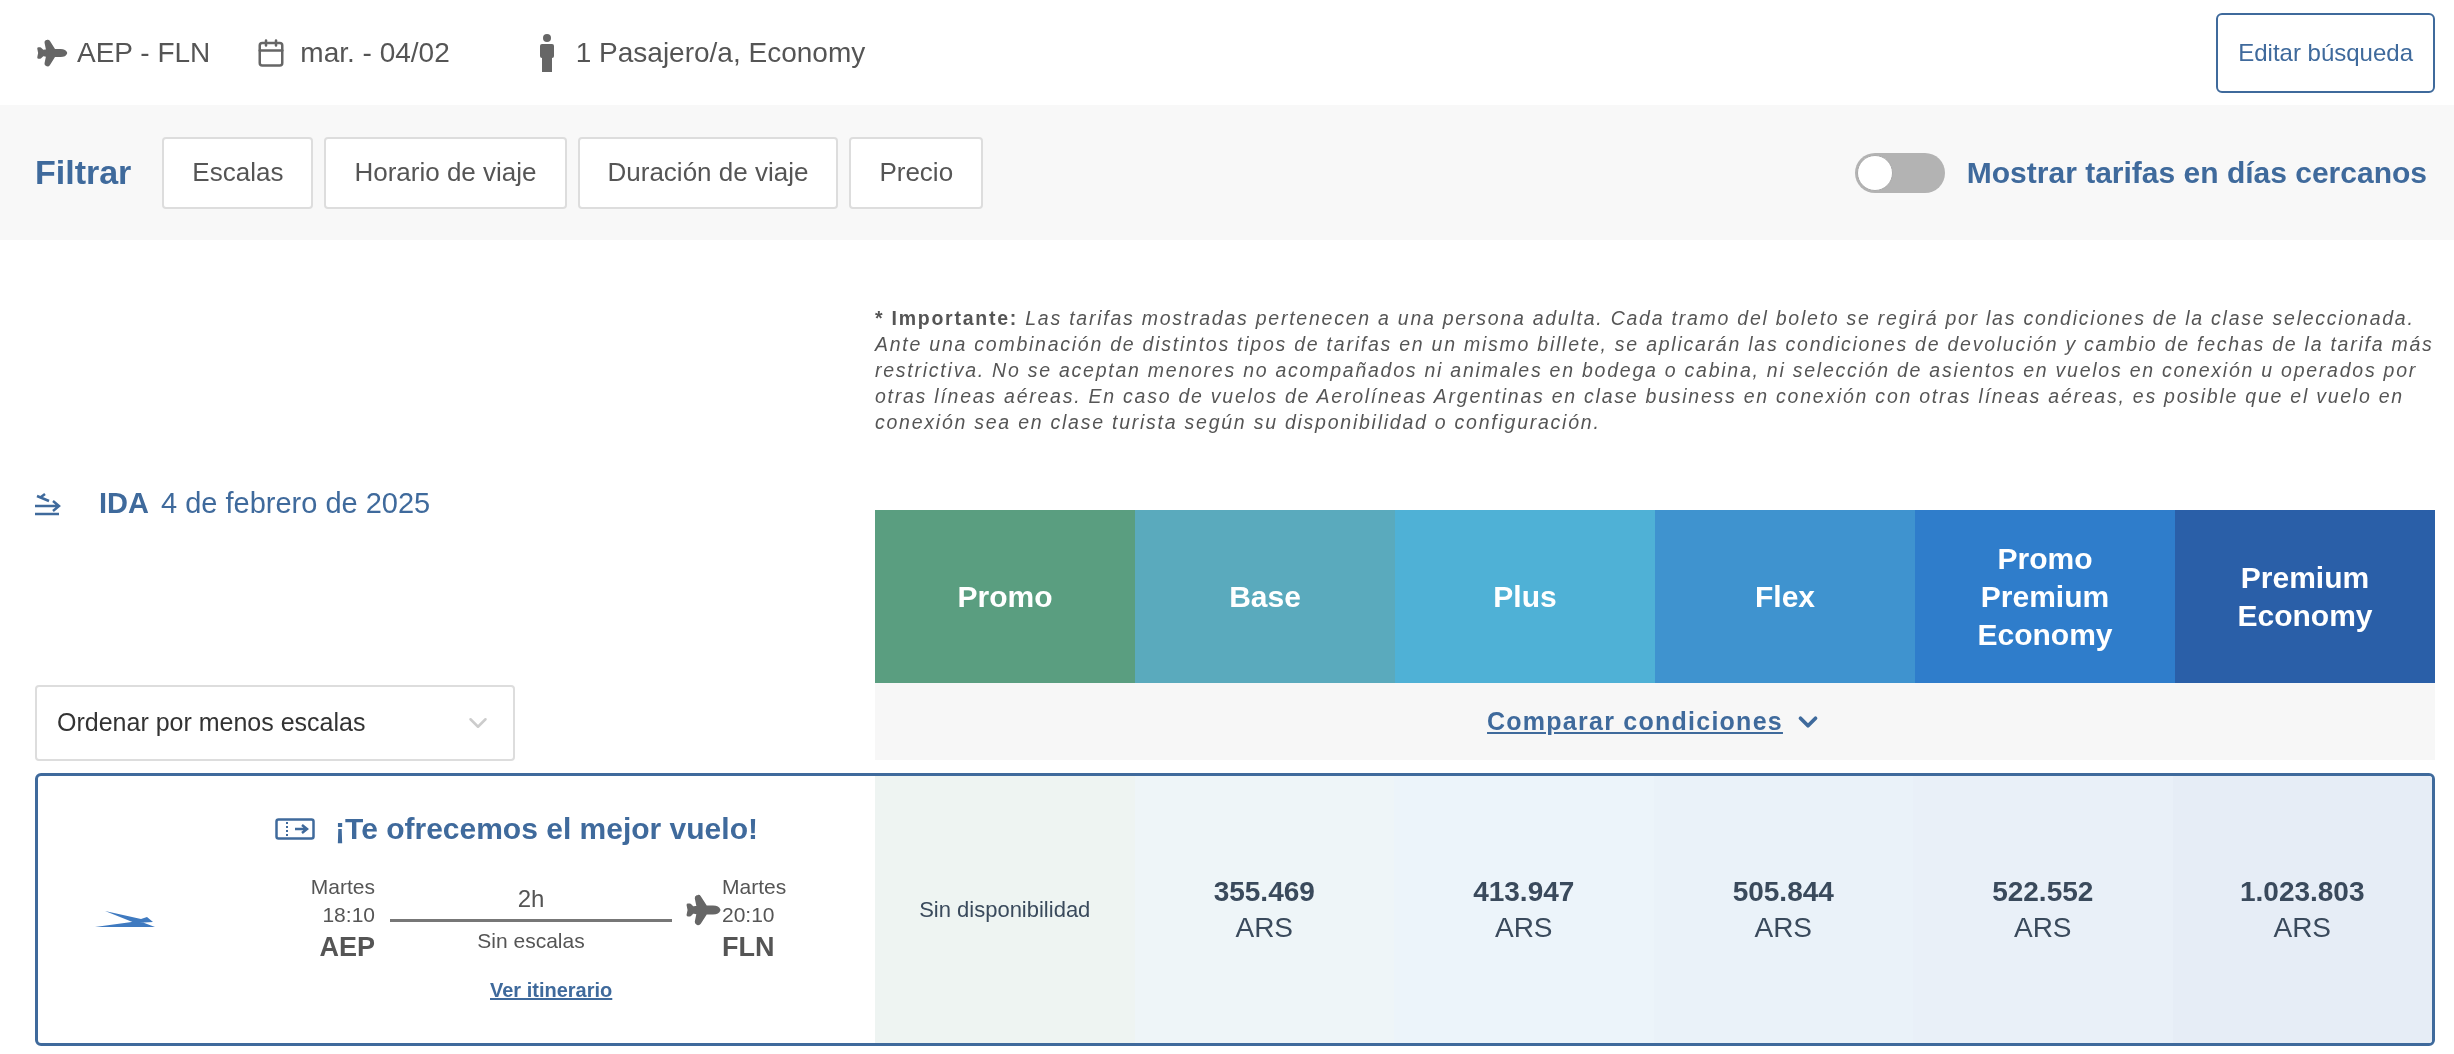 The height and width of the screenshot is (1054, 2454). Describe the element at coordinates (445, 172) in the screenshot. I see `filter-button: Horario de viaje` at that location.